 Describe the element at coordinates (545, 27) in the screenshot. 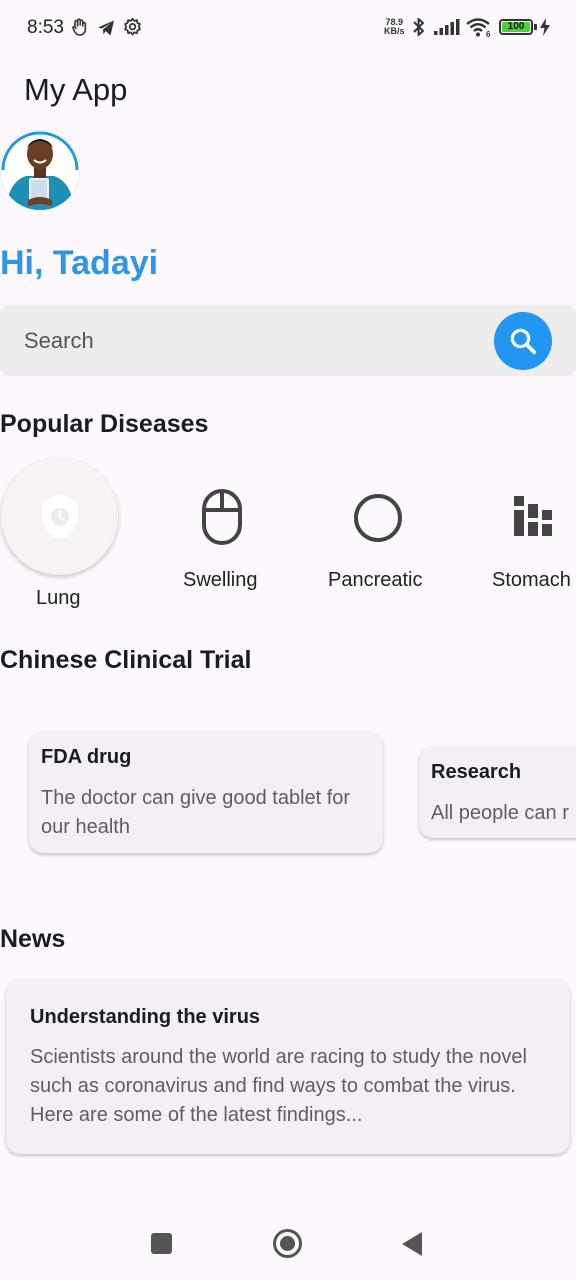

I see `charging-icon` at that location.